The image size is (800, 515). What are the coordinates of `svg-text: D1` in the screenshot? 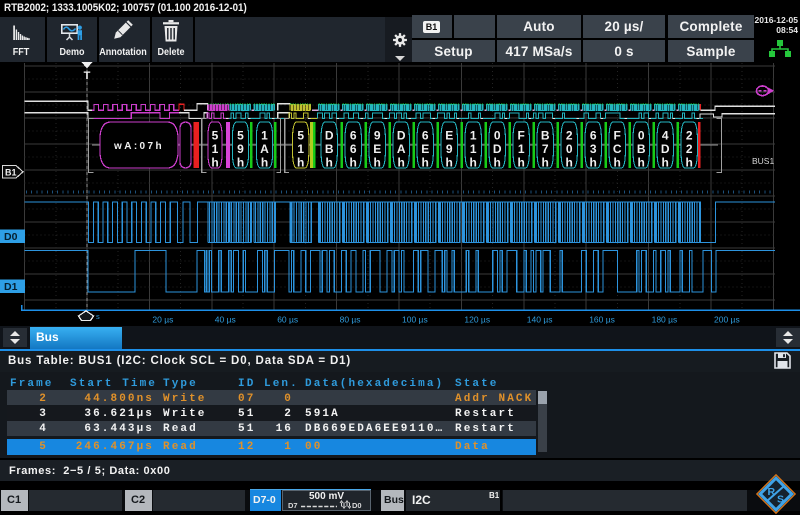 It's located at (11, 287).